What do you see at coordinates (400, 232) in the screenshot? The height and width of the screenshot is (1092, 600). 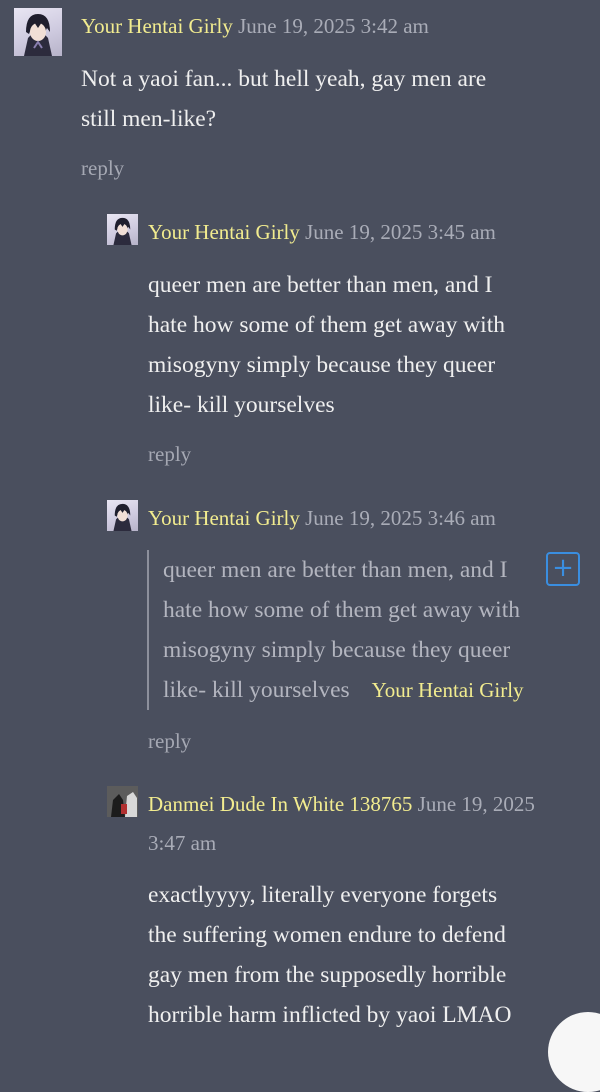 I see `comment-date: June 19, 2025 3:45 am` at bounding box center [400, 232].